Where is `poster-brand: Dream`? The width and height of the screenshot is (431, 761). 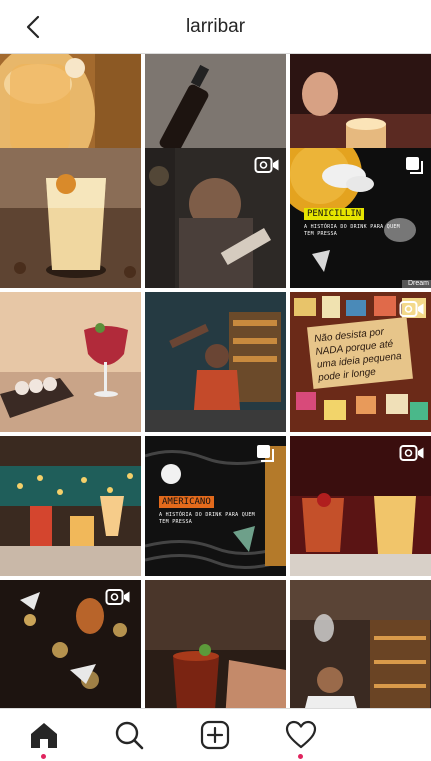 poster-brand: Dream is located at coordinates (418, 283).